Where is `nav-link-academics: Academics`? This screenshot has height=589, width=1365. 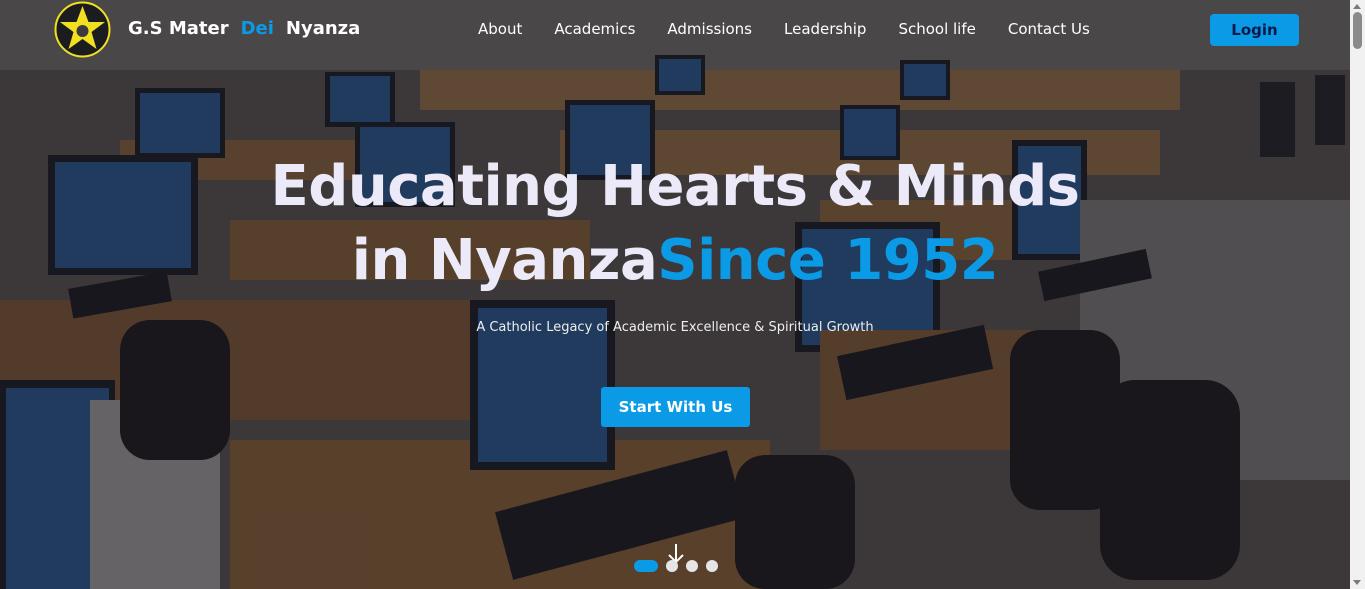 nav-link-academics: Academics is located at coordinates (594, 29).